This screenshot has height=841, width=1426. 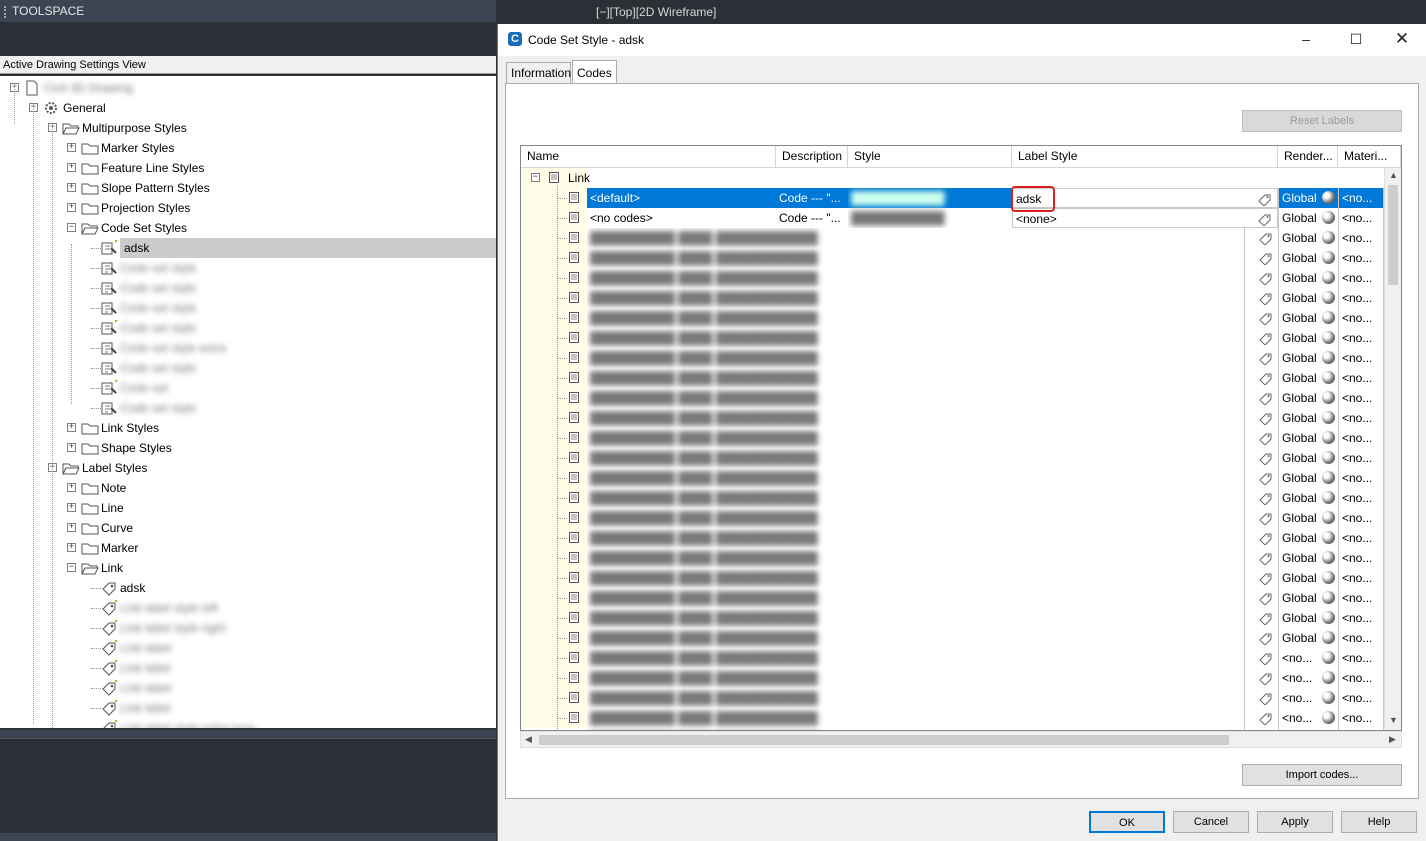 I want to click on toolspace-titlebar: TOOLSPACE, so click(x=248, y=11).